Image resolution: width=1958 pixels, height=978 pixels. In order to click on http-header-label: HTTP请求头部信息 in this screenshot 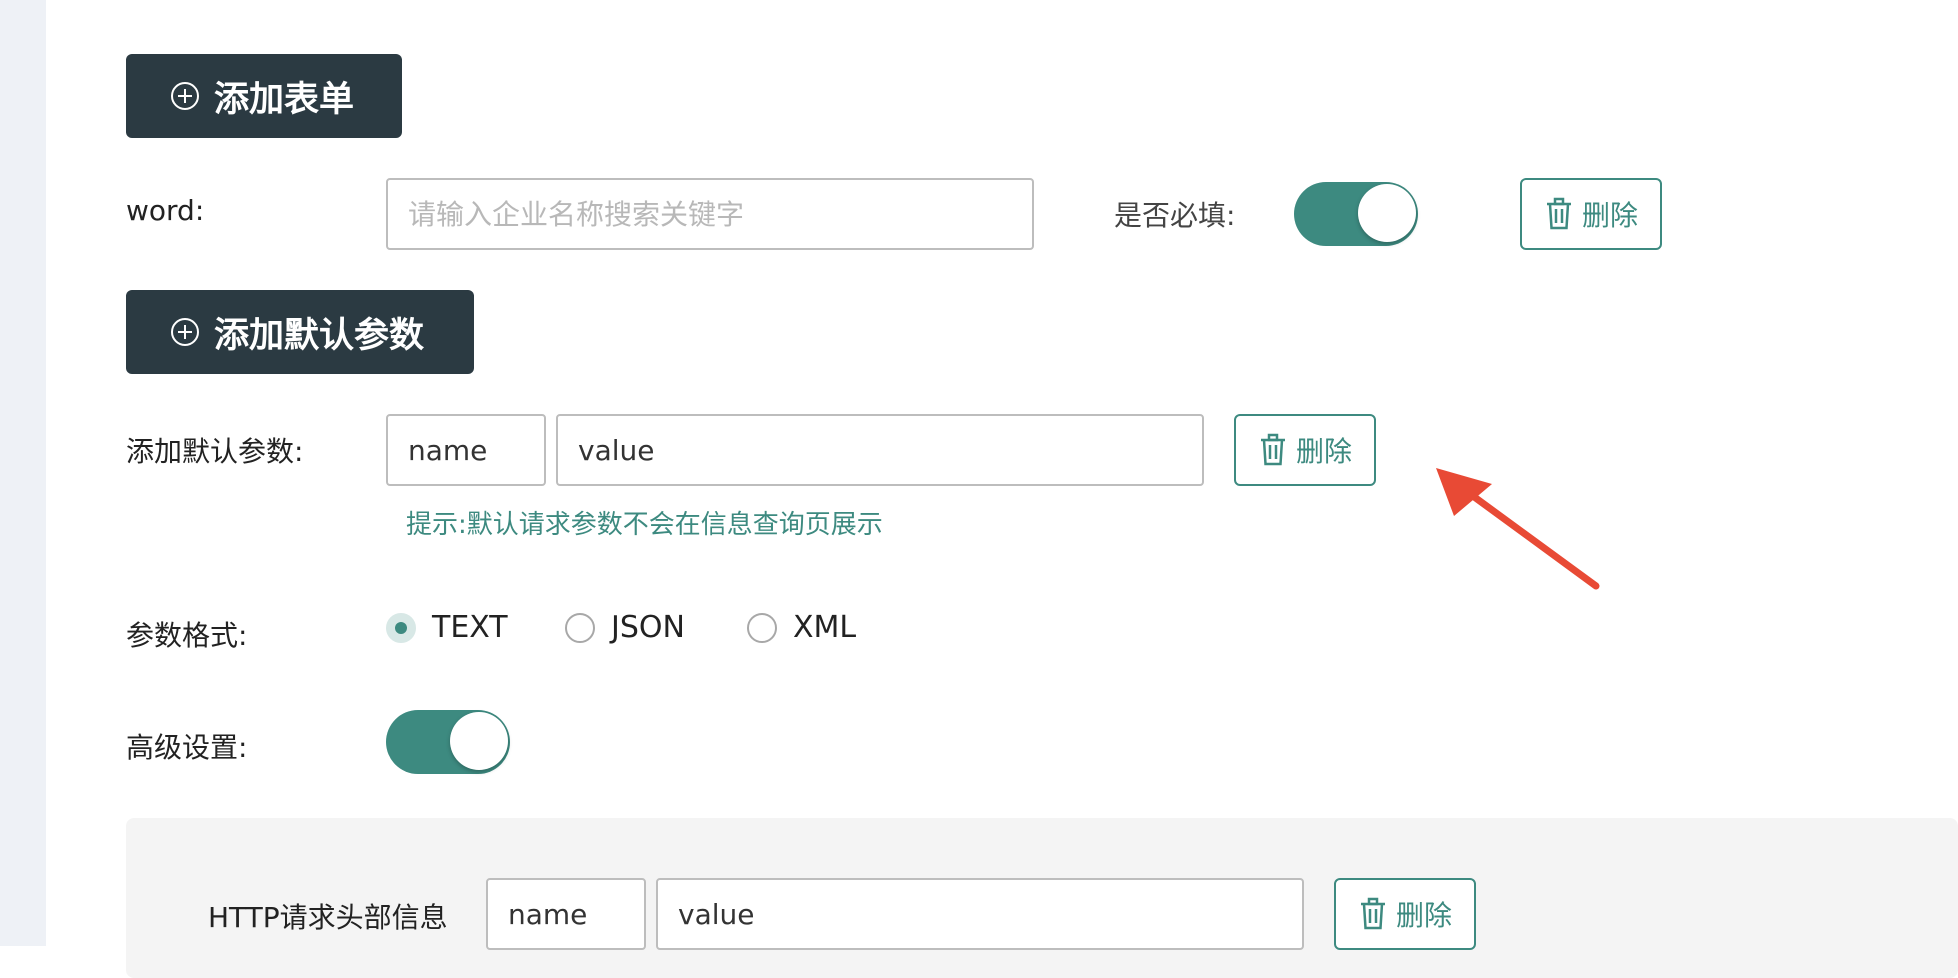, I will do `click(328, 917)`.